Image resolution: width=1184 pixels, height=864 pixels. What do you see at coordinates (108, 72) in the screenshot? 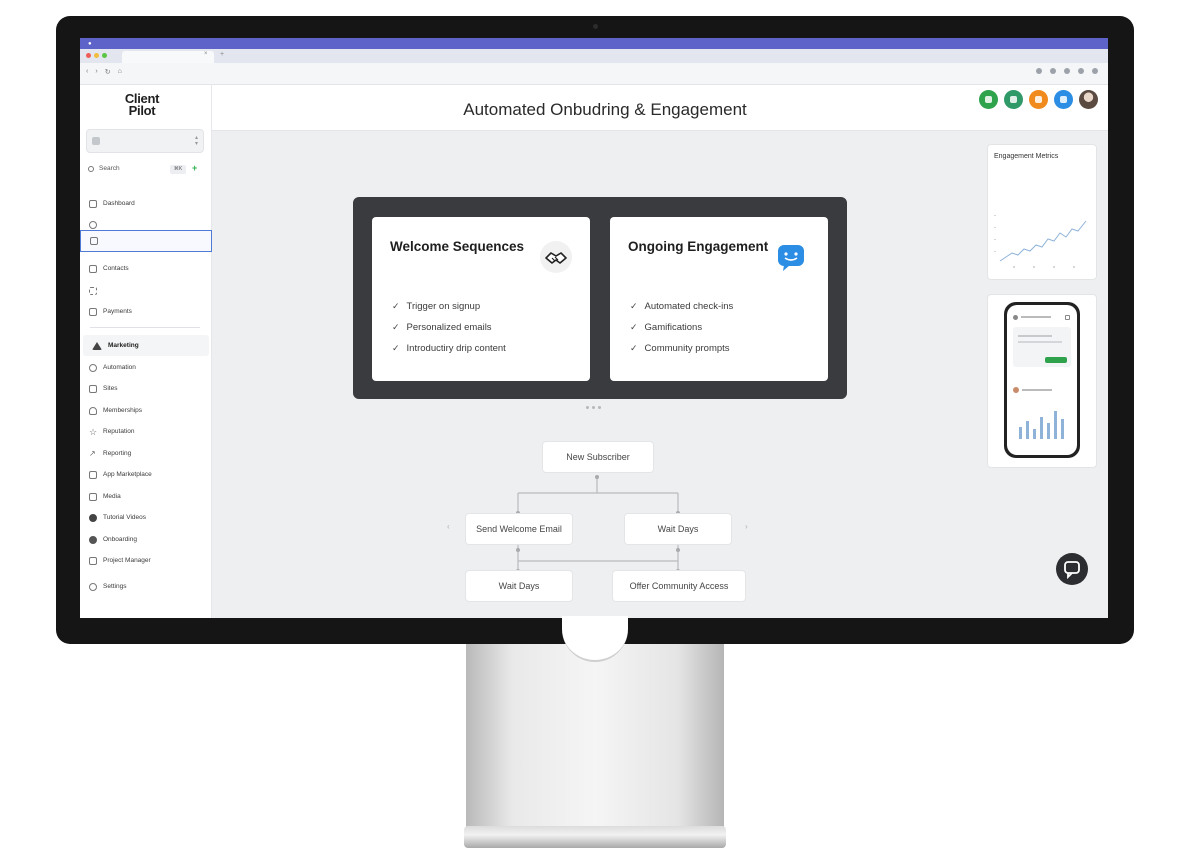
I see `reload-icon: ↻` at bounding box center [108, 72].